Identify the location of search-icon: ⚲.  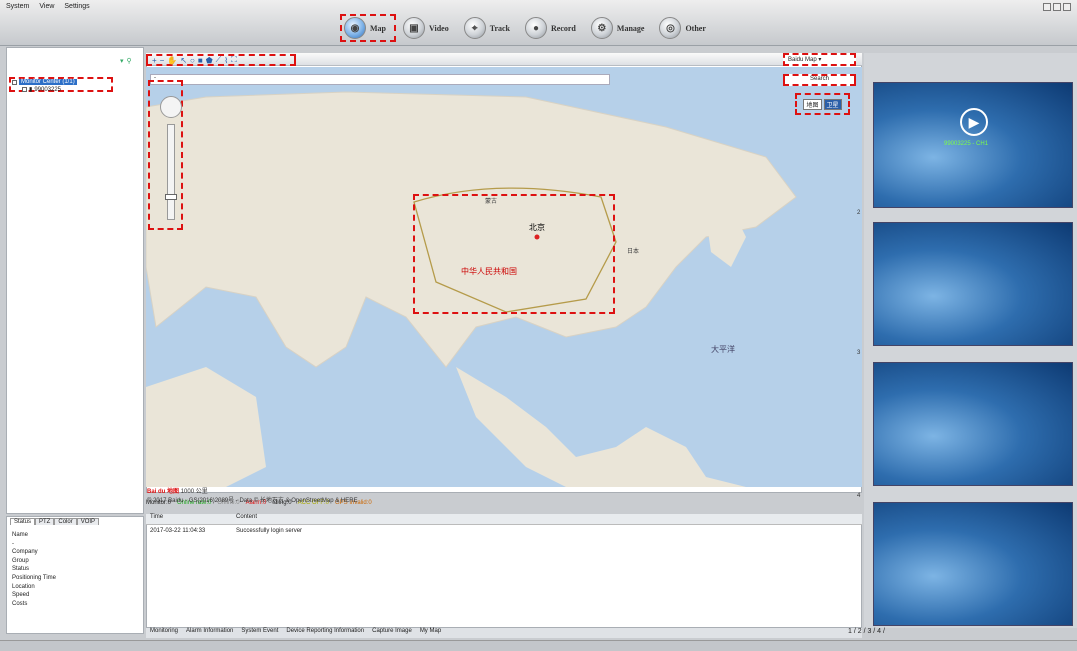
(129, 61).